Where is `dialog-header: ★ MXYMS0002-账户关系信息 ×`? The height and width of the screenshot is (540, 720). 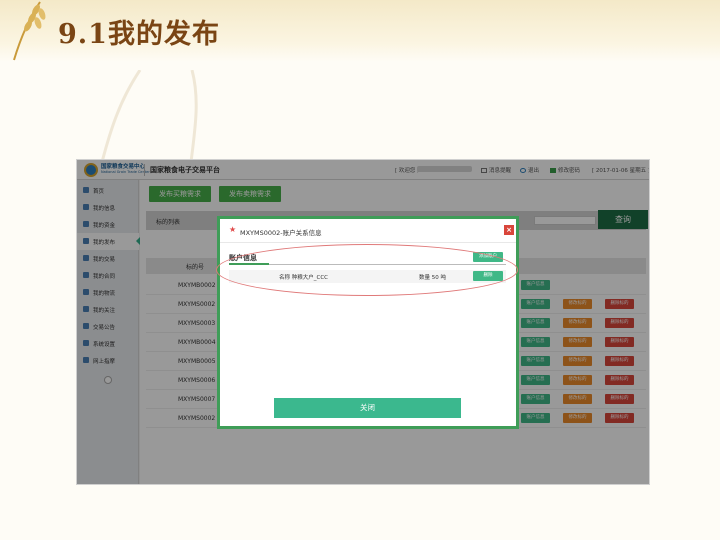 dialog-header: ★ MXYMS0002-账户关系信息 × is located at coordinates (368, 231).